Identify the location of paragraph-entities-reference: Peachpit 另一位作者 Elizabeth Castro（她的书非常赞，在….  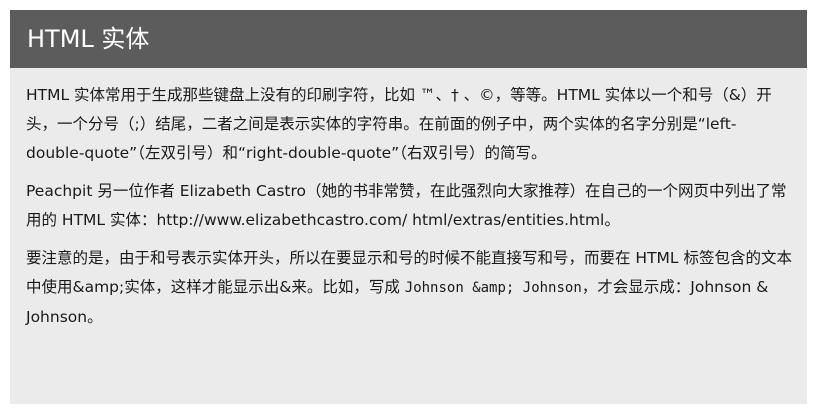
(406, 205).